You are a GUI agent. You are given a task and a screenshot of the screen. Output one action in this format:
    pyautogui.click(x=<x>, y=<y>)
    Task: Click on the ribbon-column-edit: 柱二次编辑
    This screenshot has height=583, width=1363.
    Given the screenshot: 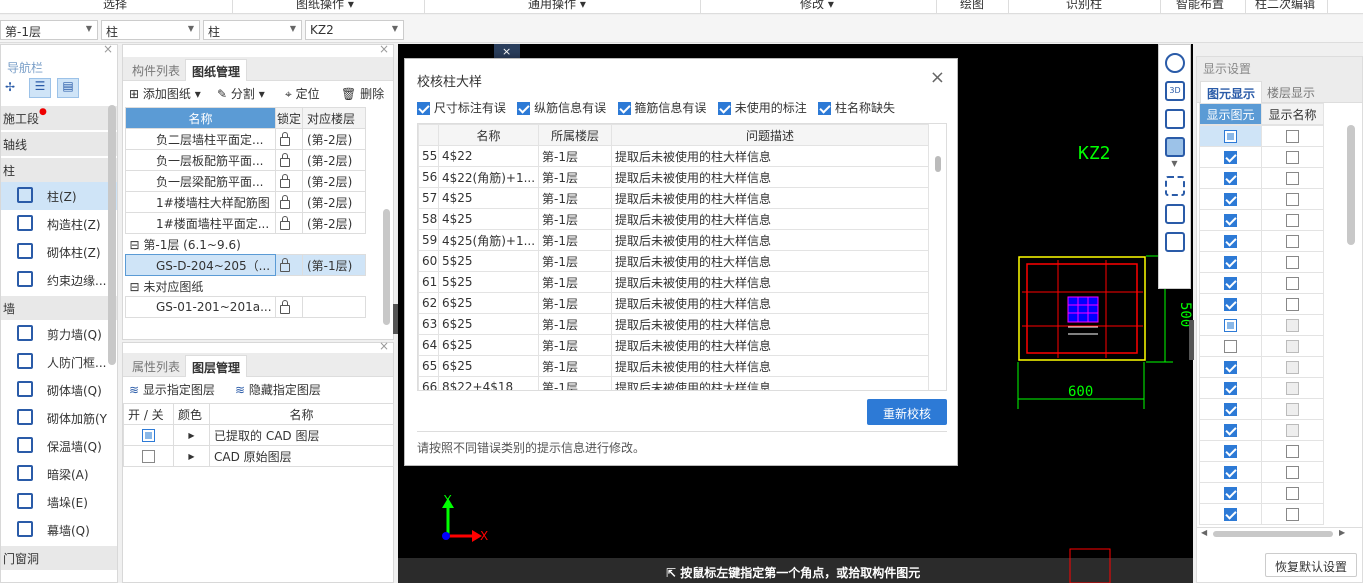 What is the action you would take?
    pyautogui.click(x=1285, y=6)
    